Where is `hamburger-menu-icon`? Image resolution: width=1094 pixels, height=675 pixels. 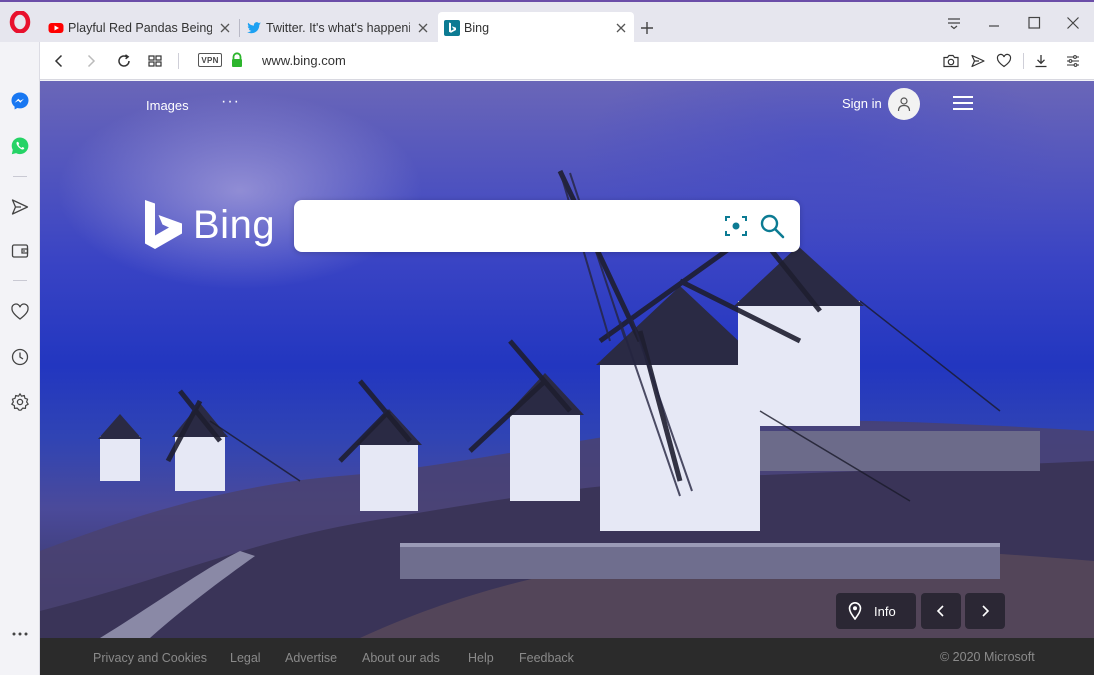 hamburger-menu-icon is located at coordinates (963, 103).